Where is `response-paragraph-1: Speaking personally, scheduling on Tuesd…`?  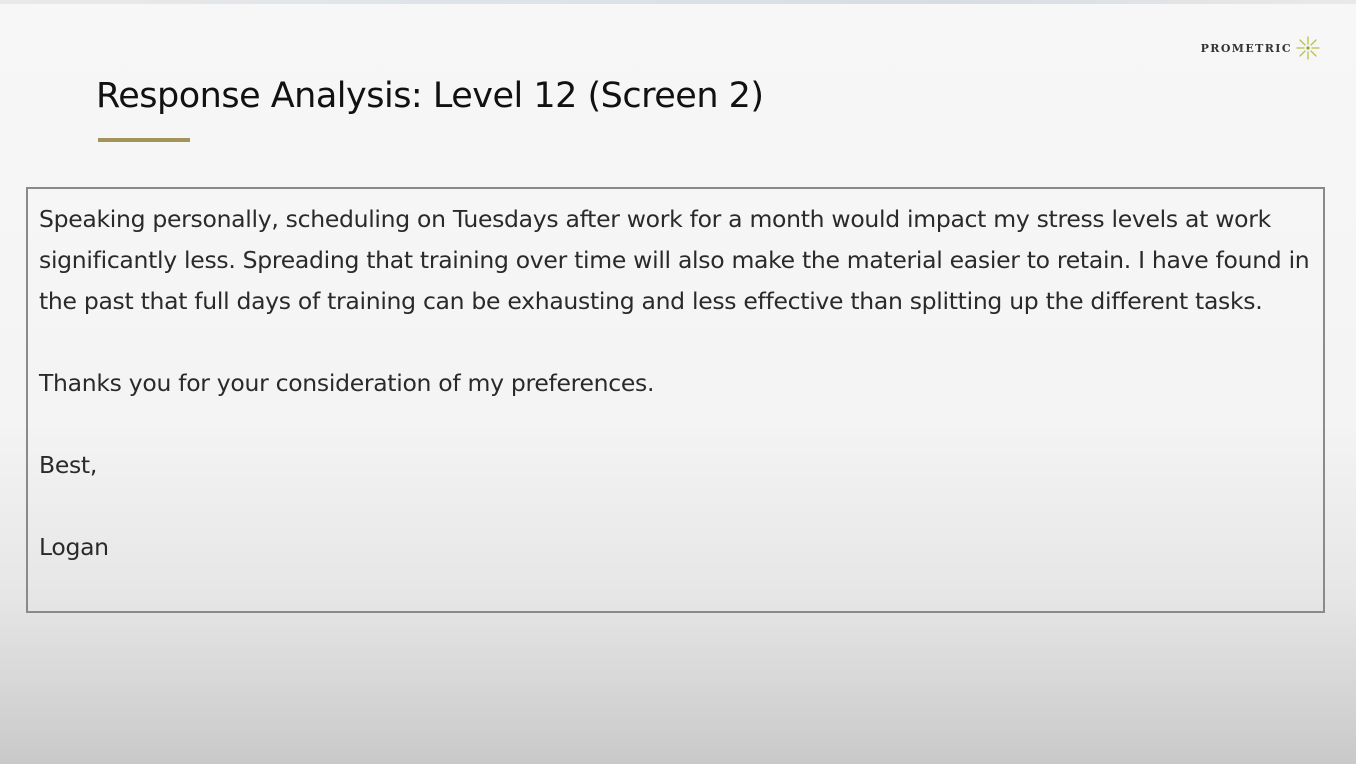 response-paragraph-1: Speaking personally, scheduling on Tuesd… is located at coordinates (674, 260).